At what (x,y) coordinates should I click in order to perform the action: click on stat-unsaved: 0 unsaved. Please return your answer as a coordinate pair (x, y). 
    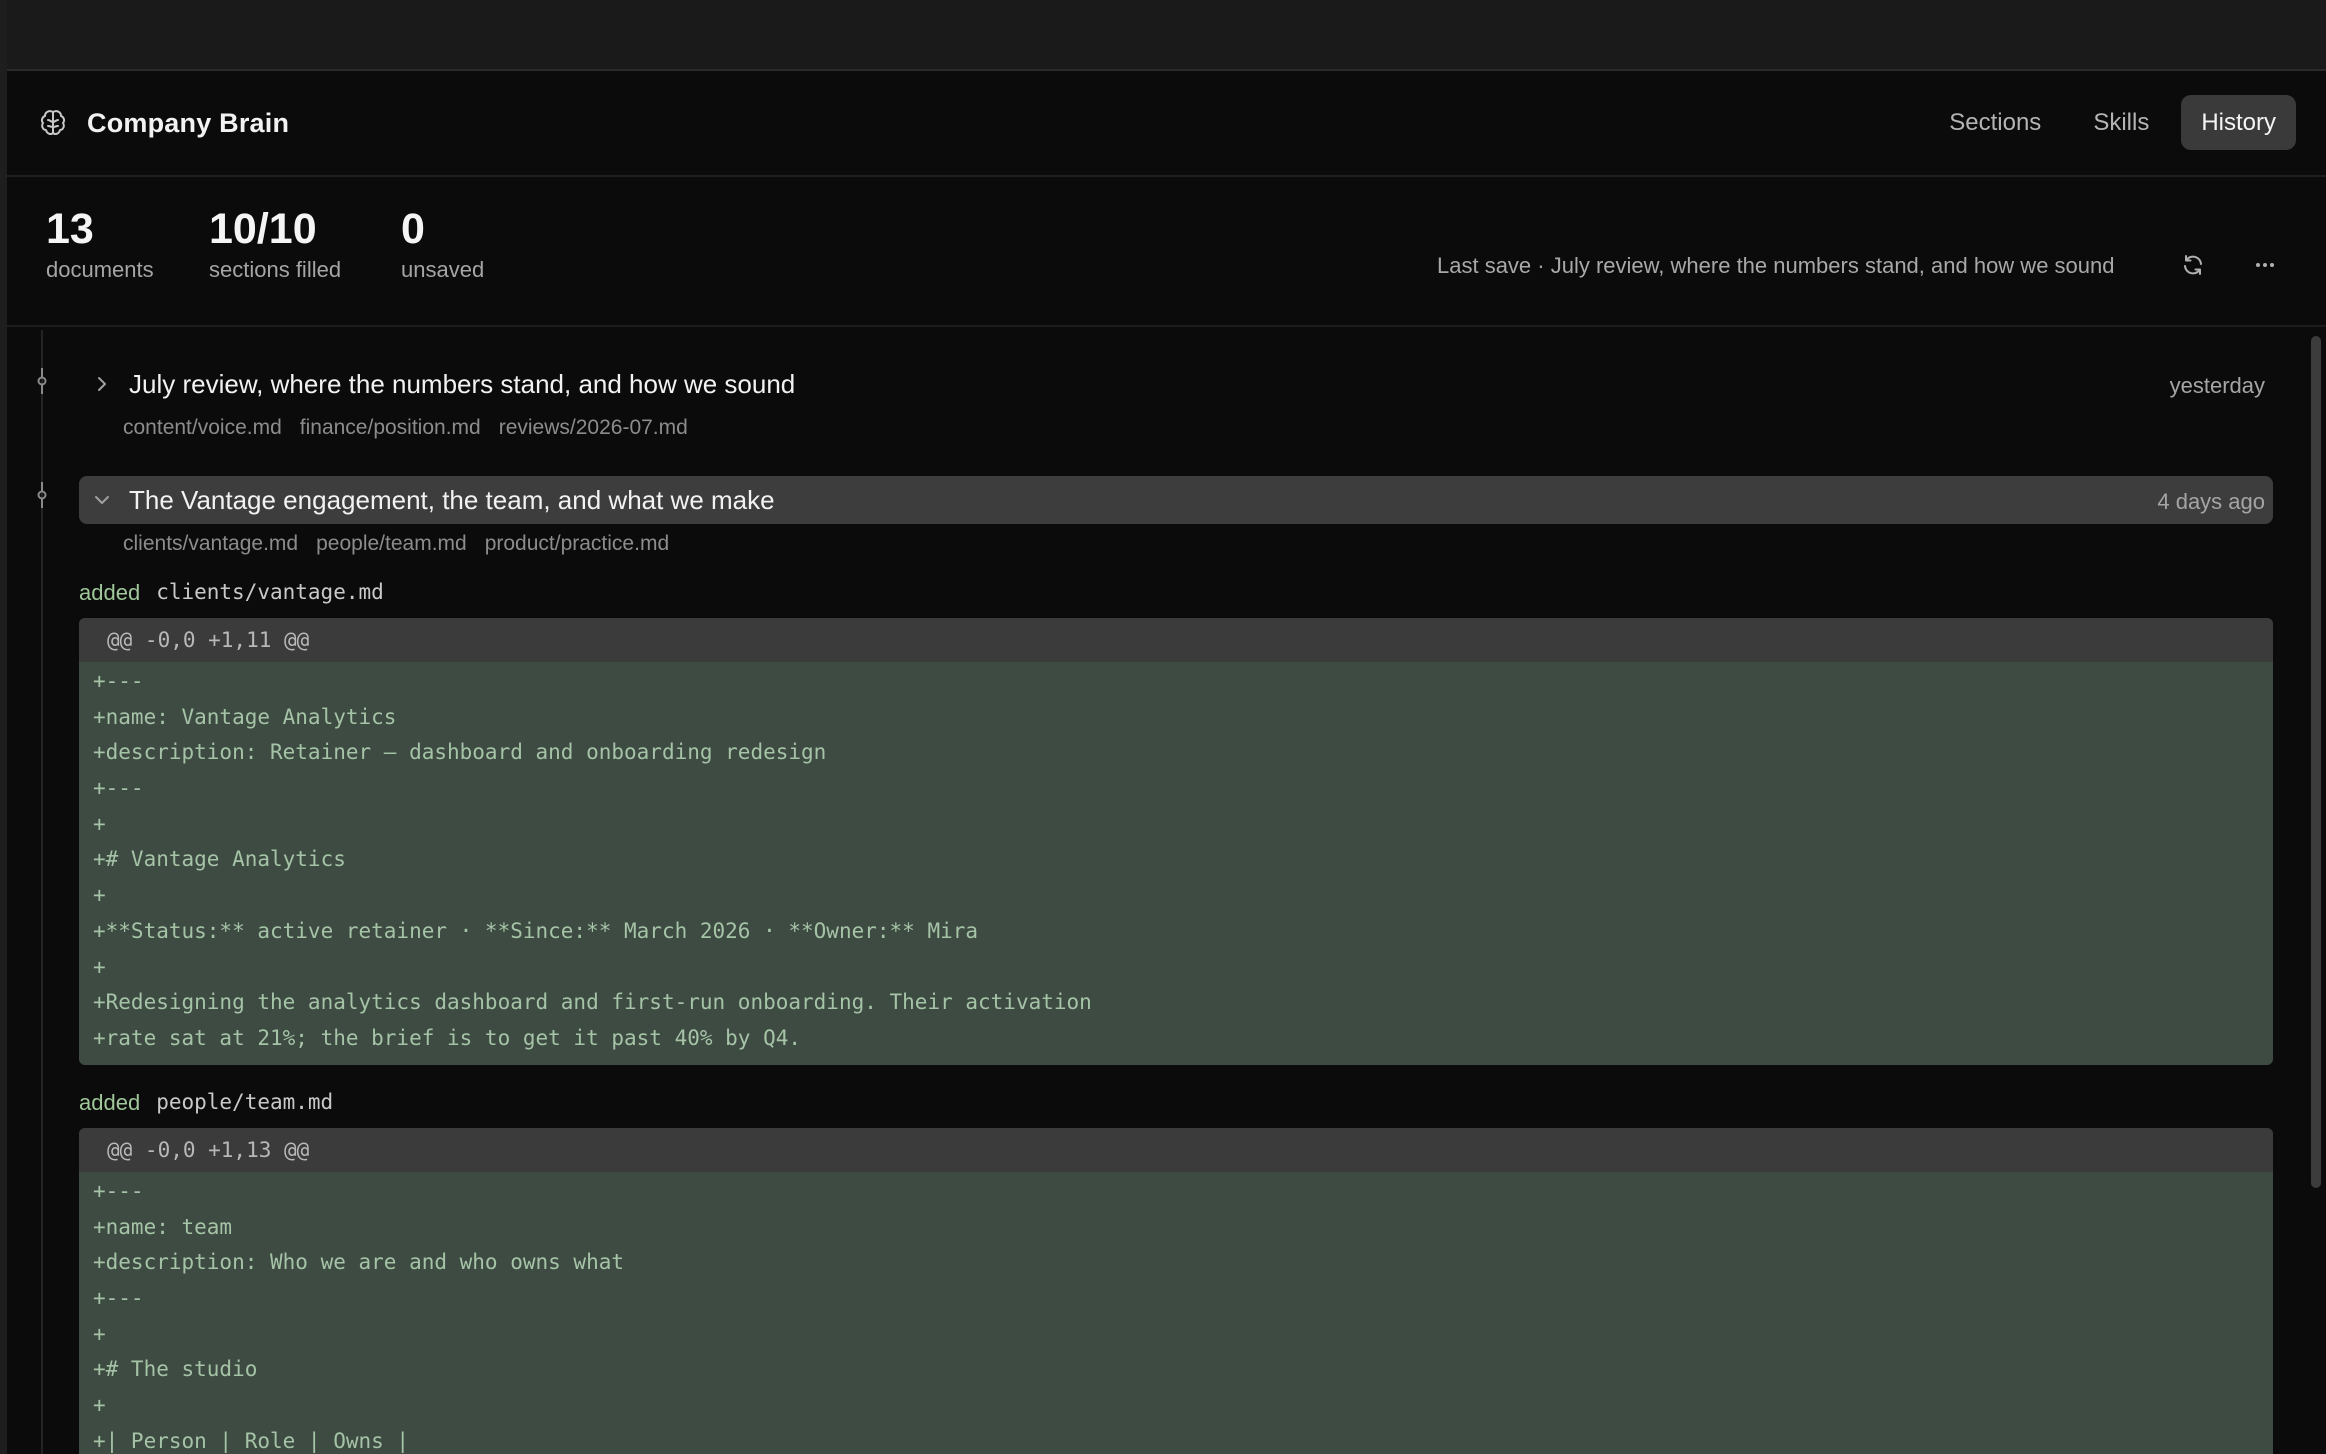
    Looking at the image, I should click on (442, 243).